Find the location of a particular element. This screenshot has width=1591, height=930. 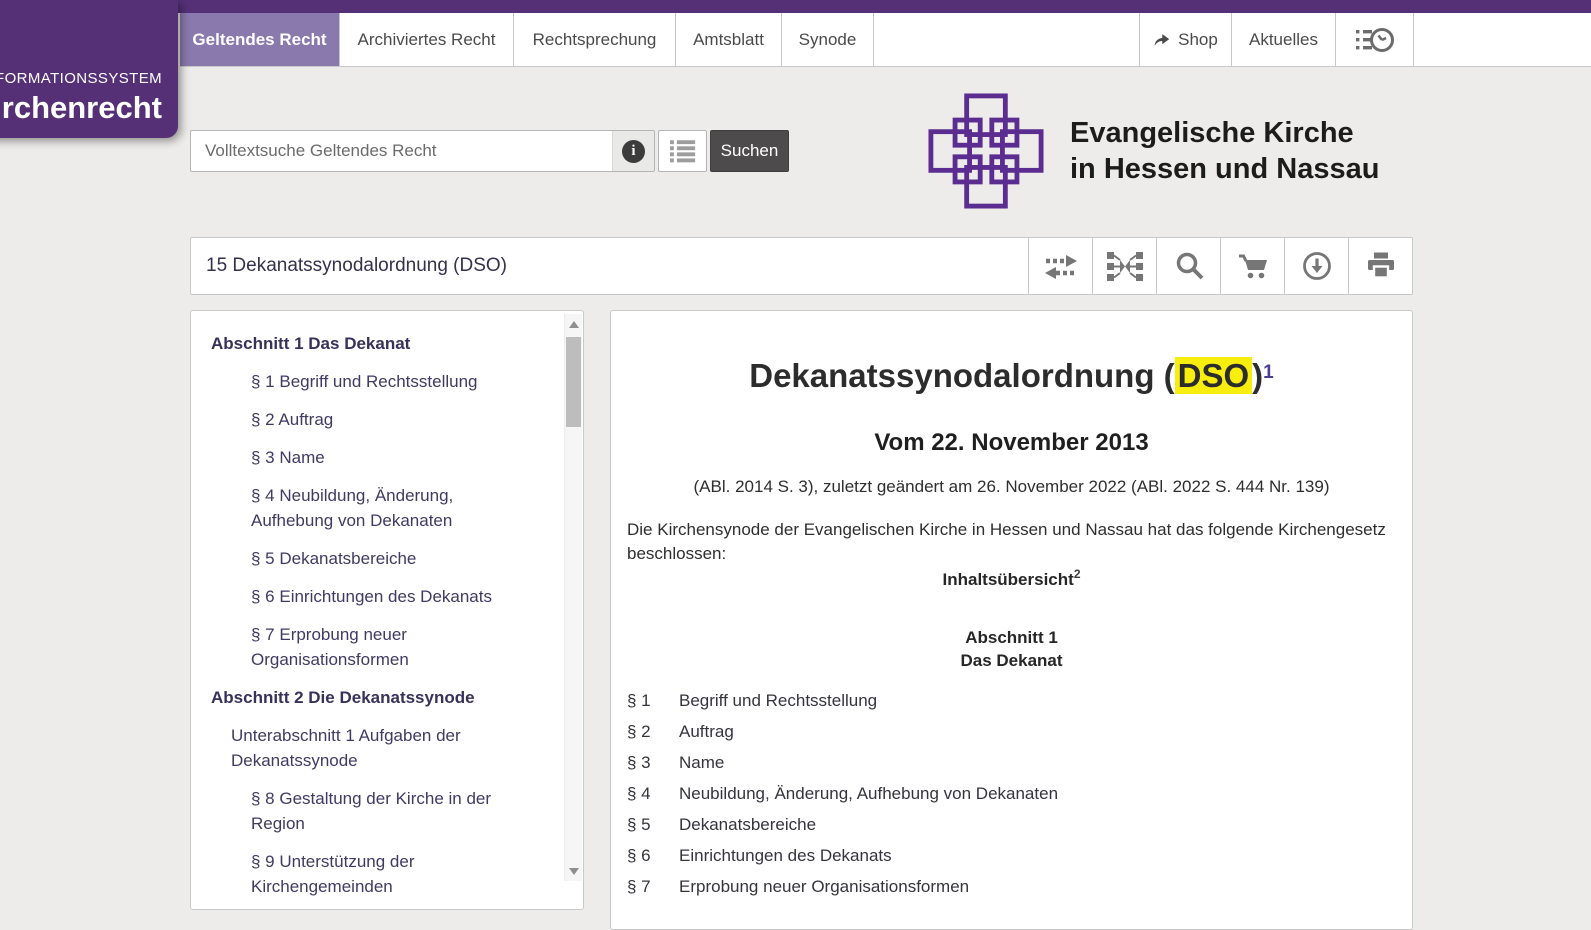

download-button is located at coordinates (1316, 266).